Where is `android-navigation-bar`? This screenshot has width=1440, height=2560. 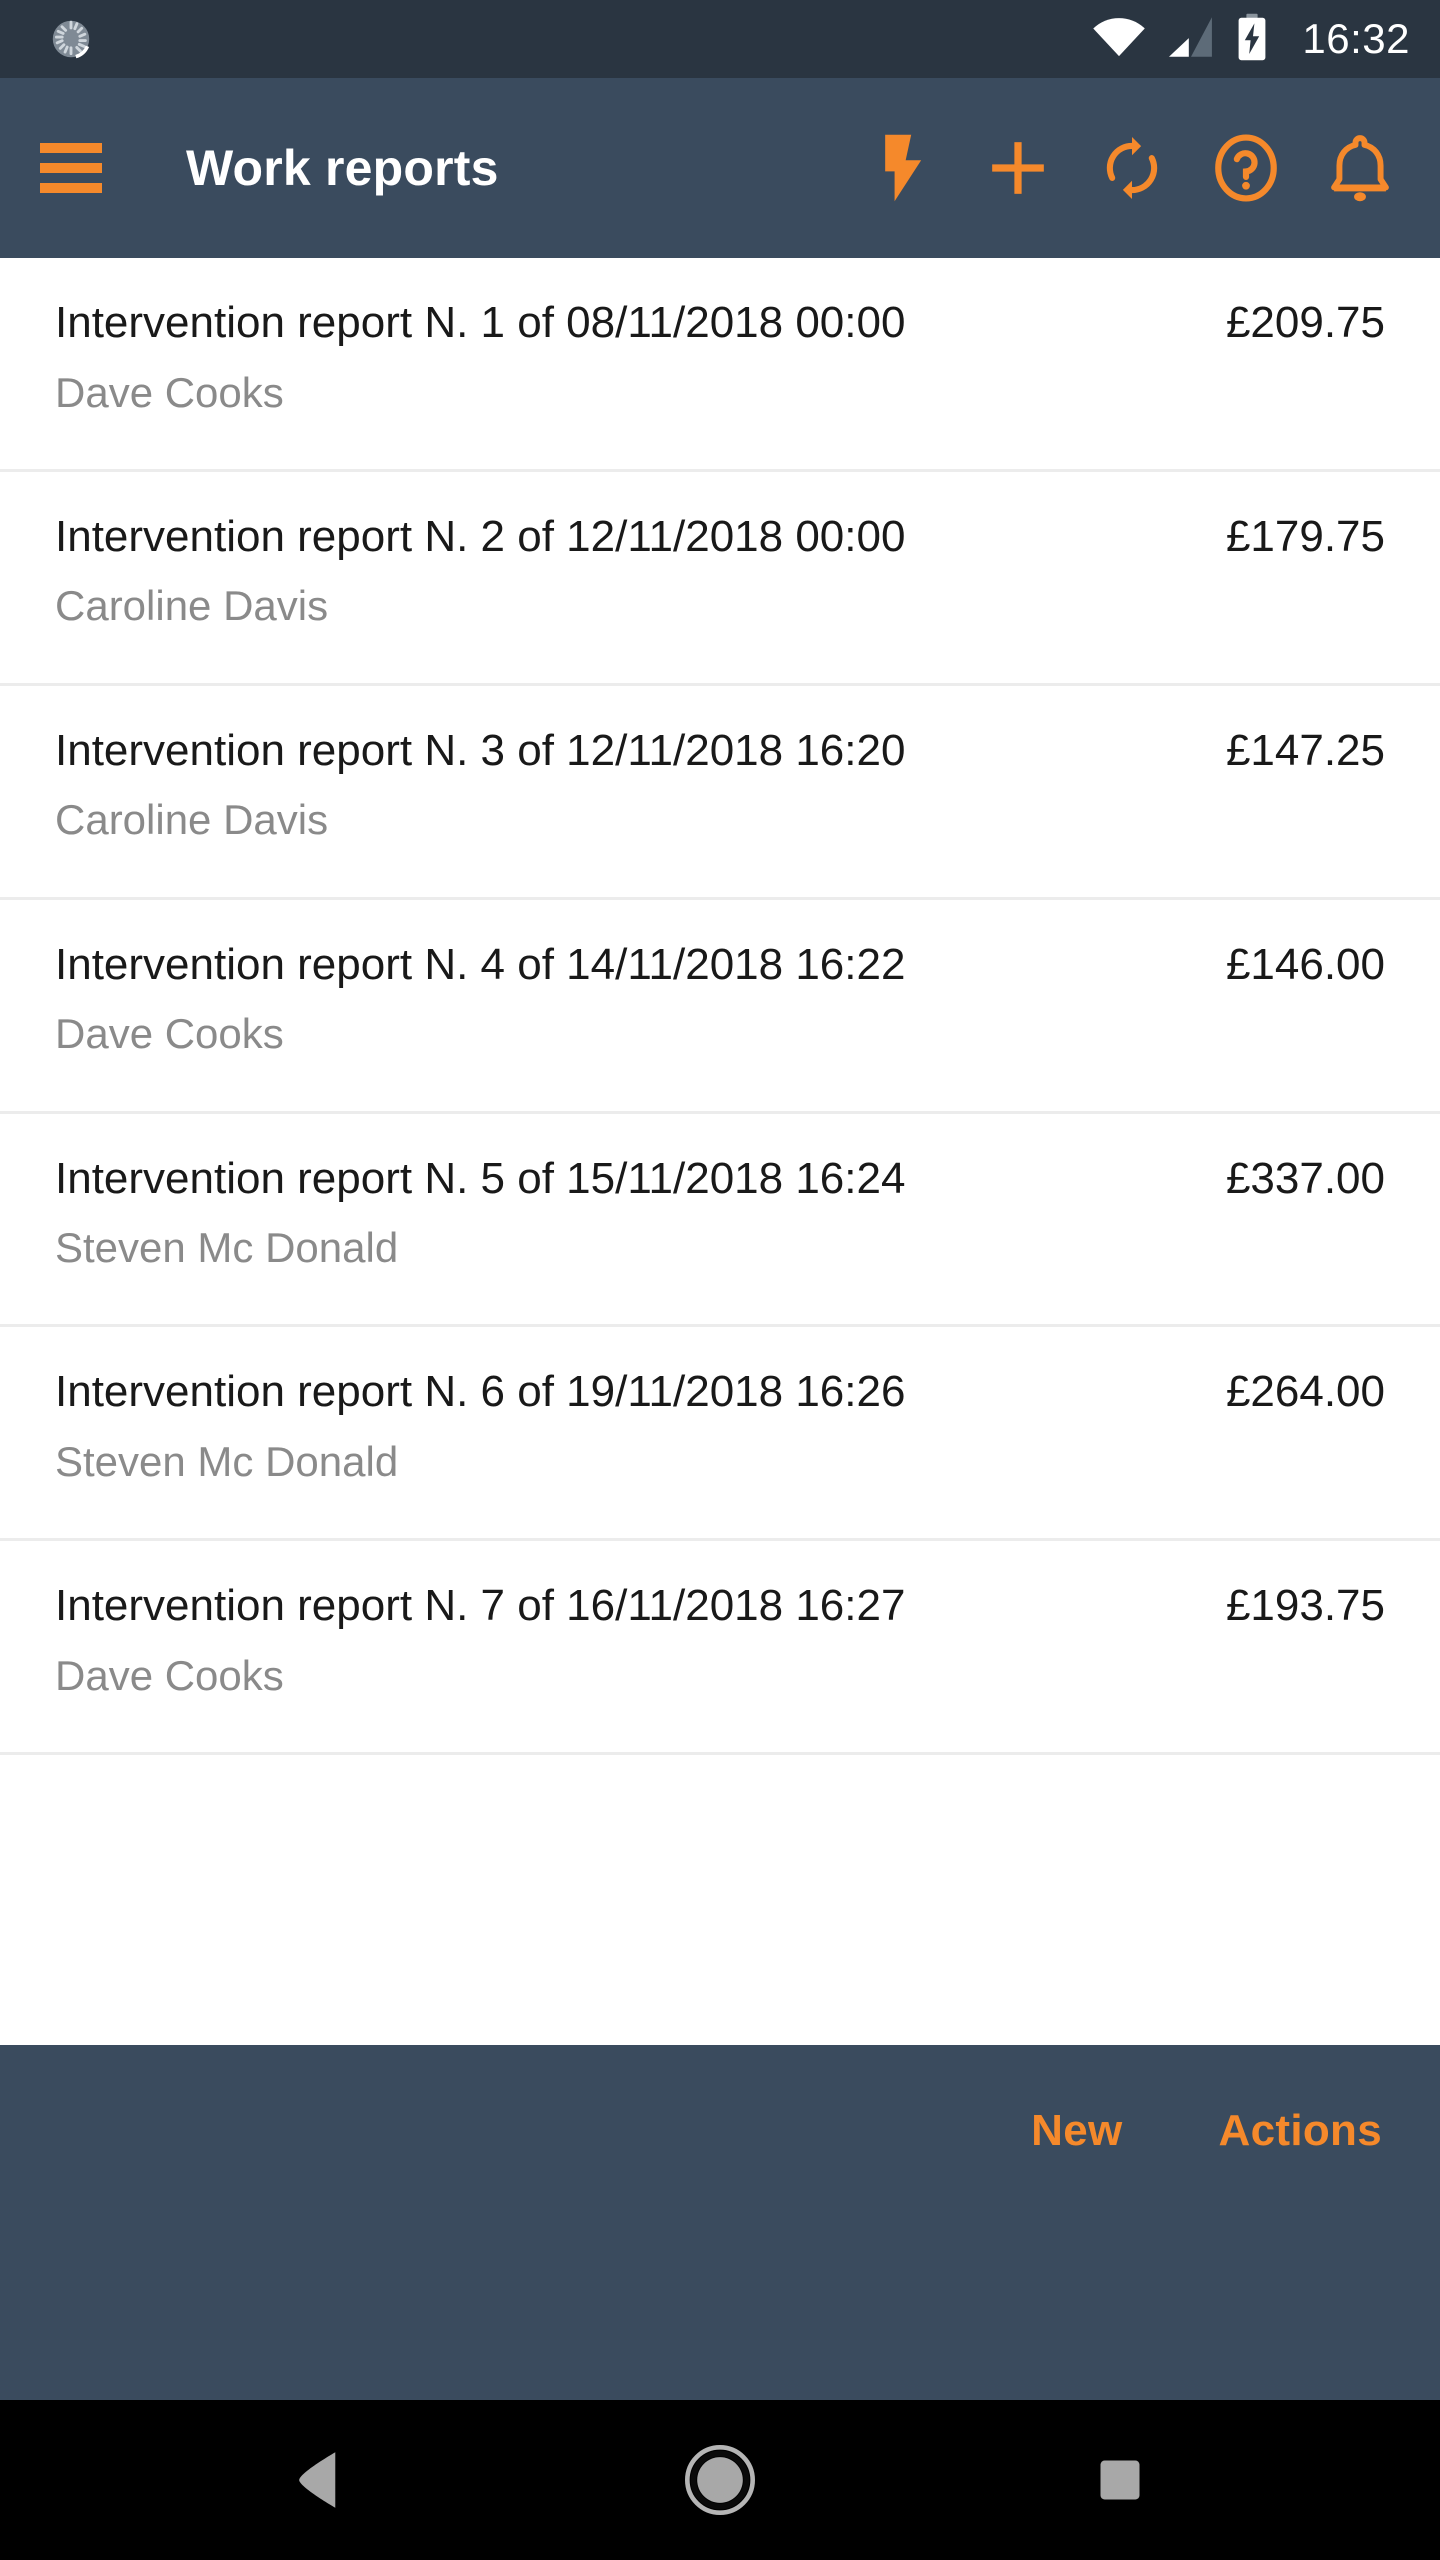 android-navigation-bar is located at coordinates (720, 2480).